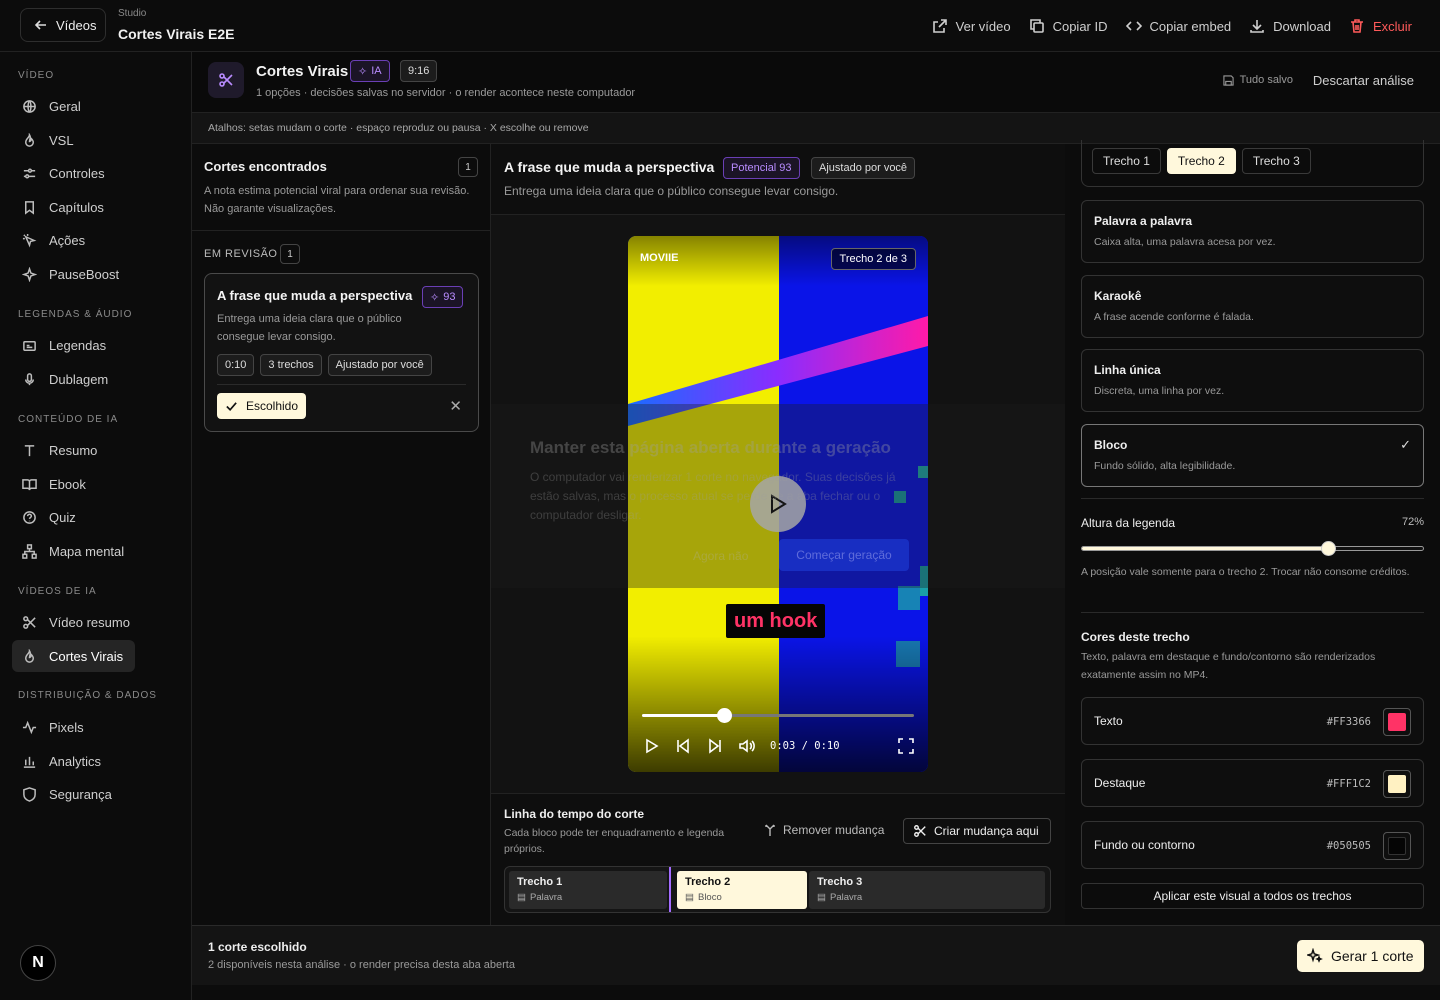 This screenshot has height=1000, width=1440. I want to click on sidebar-item-quiz: Quiz, so click(97, 517).